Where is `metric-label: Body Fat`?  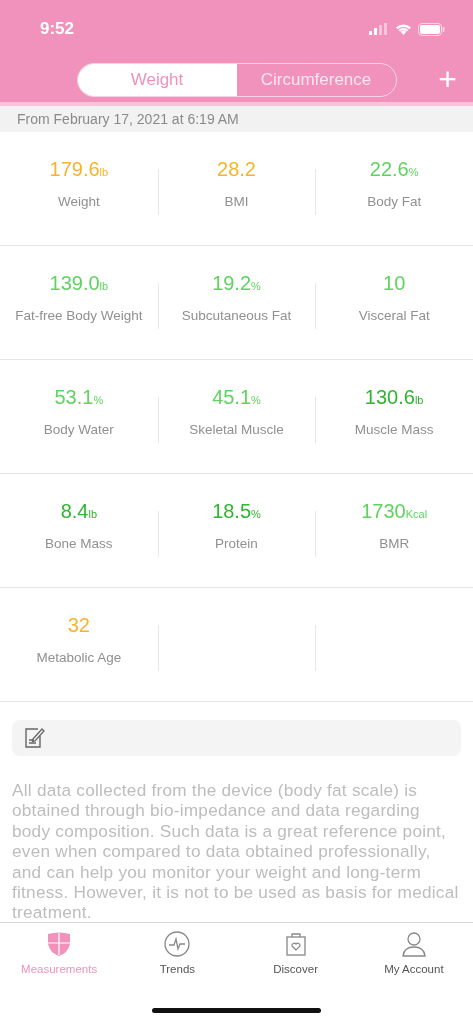
metric-label: Body Fat is located at coordinates (394, 201).